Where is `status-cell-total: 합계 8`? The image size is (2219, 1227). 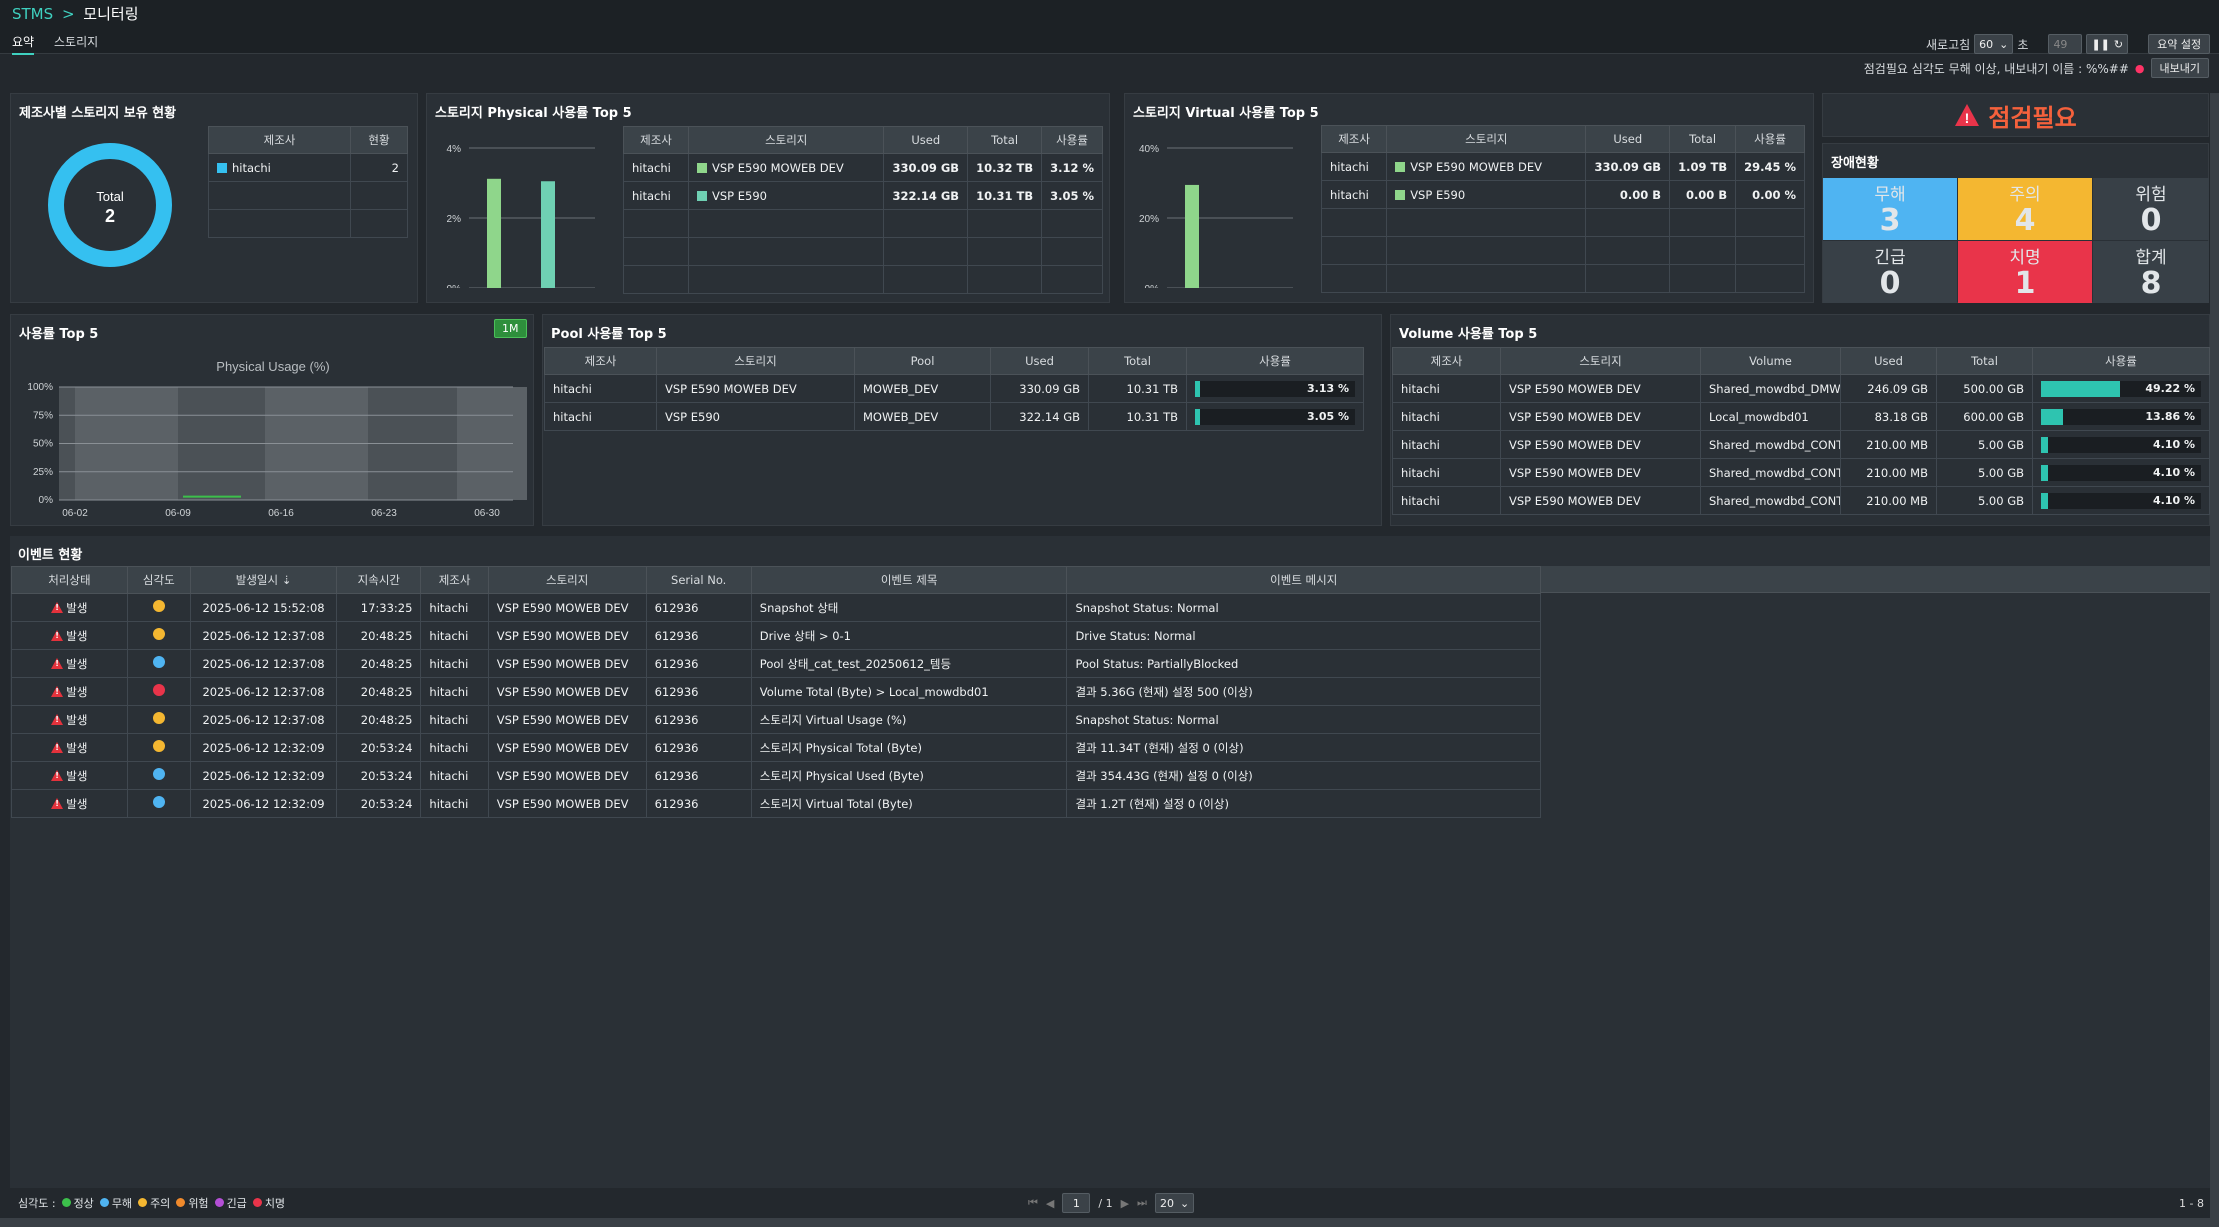
status-cell-total: 합계 8 is located at coordinates (2151, 272).